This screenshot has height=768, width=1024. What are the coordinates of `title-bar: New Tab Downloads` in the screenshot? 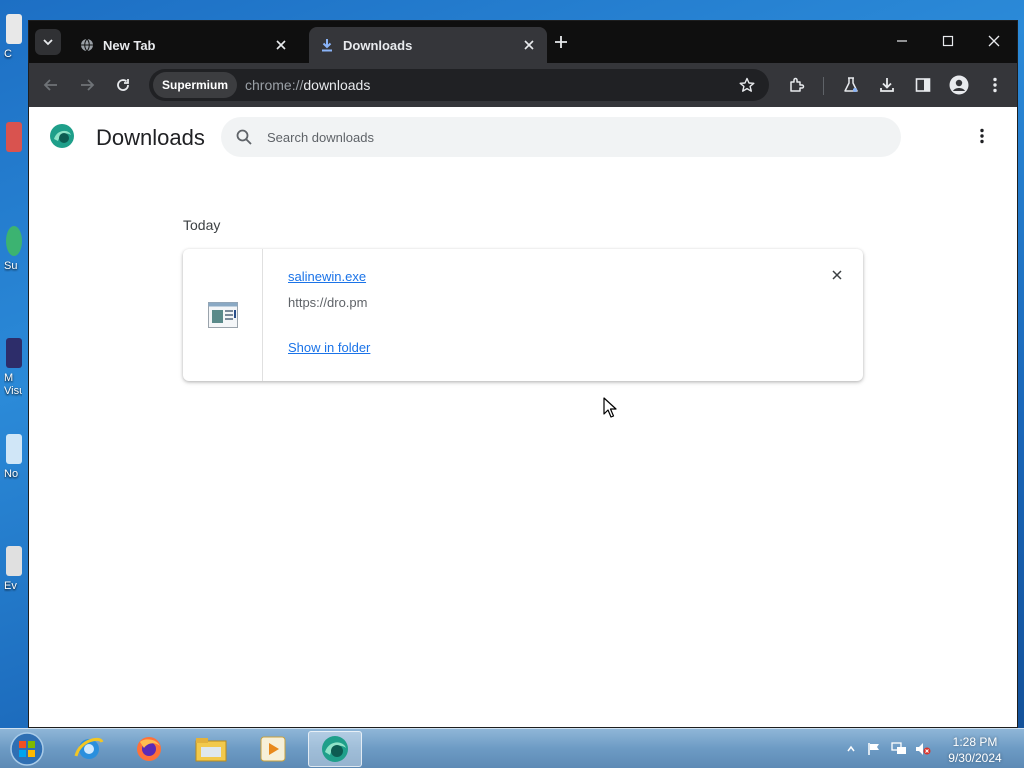 It's located at (523, 42).